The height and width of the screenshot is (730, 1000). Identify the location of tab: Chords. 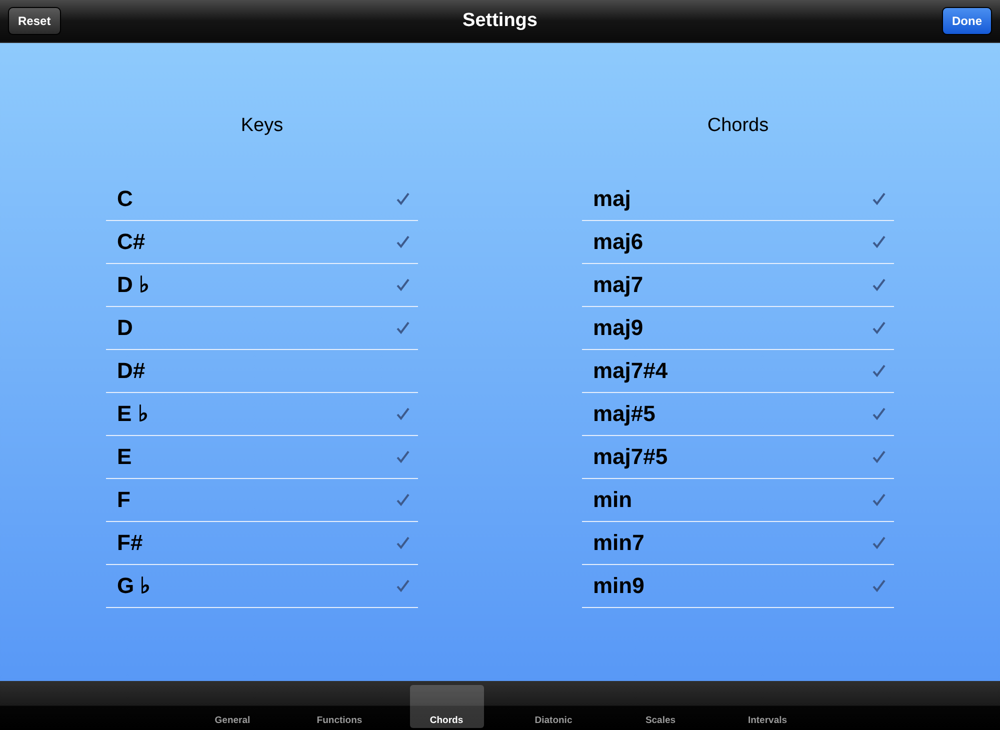
(447, 706).